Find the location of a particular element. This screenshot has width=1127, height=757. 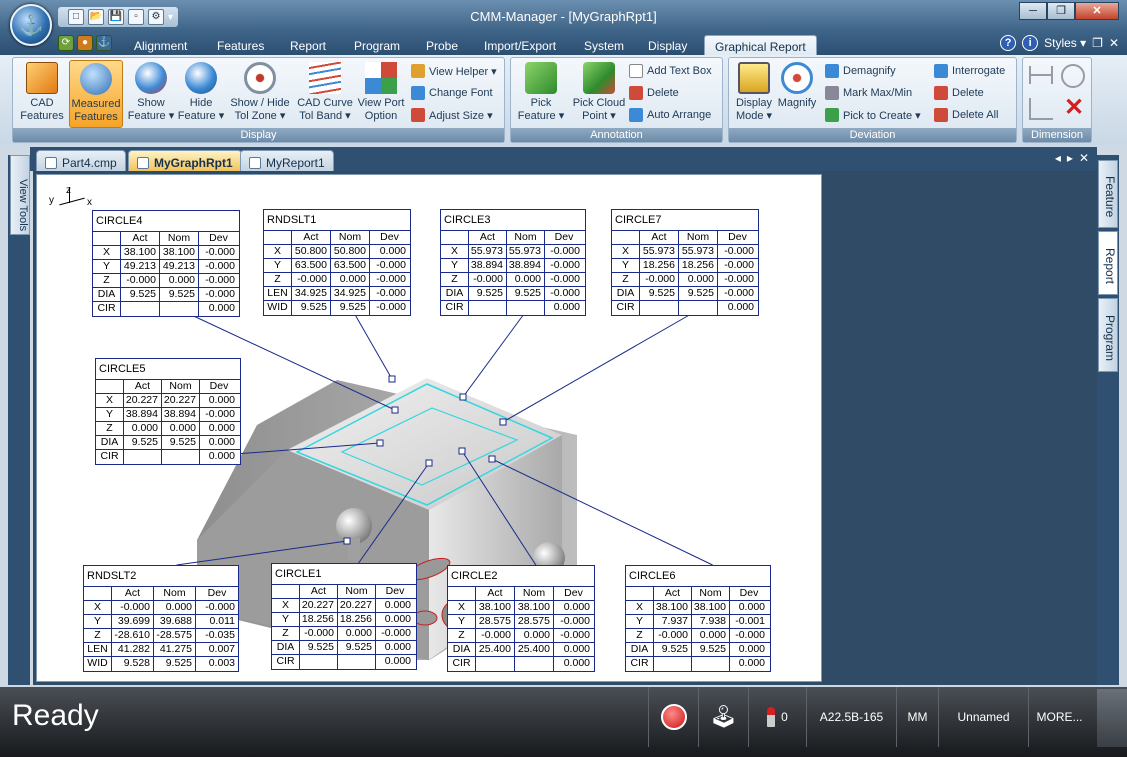

feature-panel-tab: Feature is located at coordinates (1108, 194).